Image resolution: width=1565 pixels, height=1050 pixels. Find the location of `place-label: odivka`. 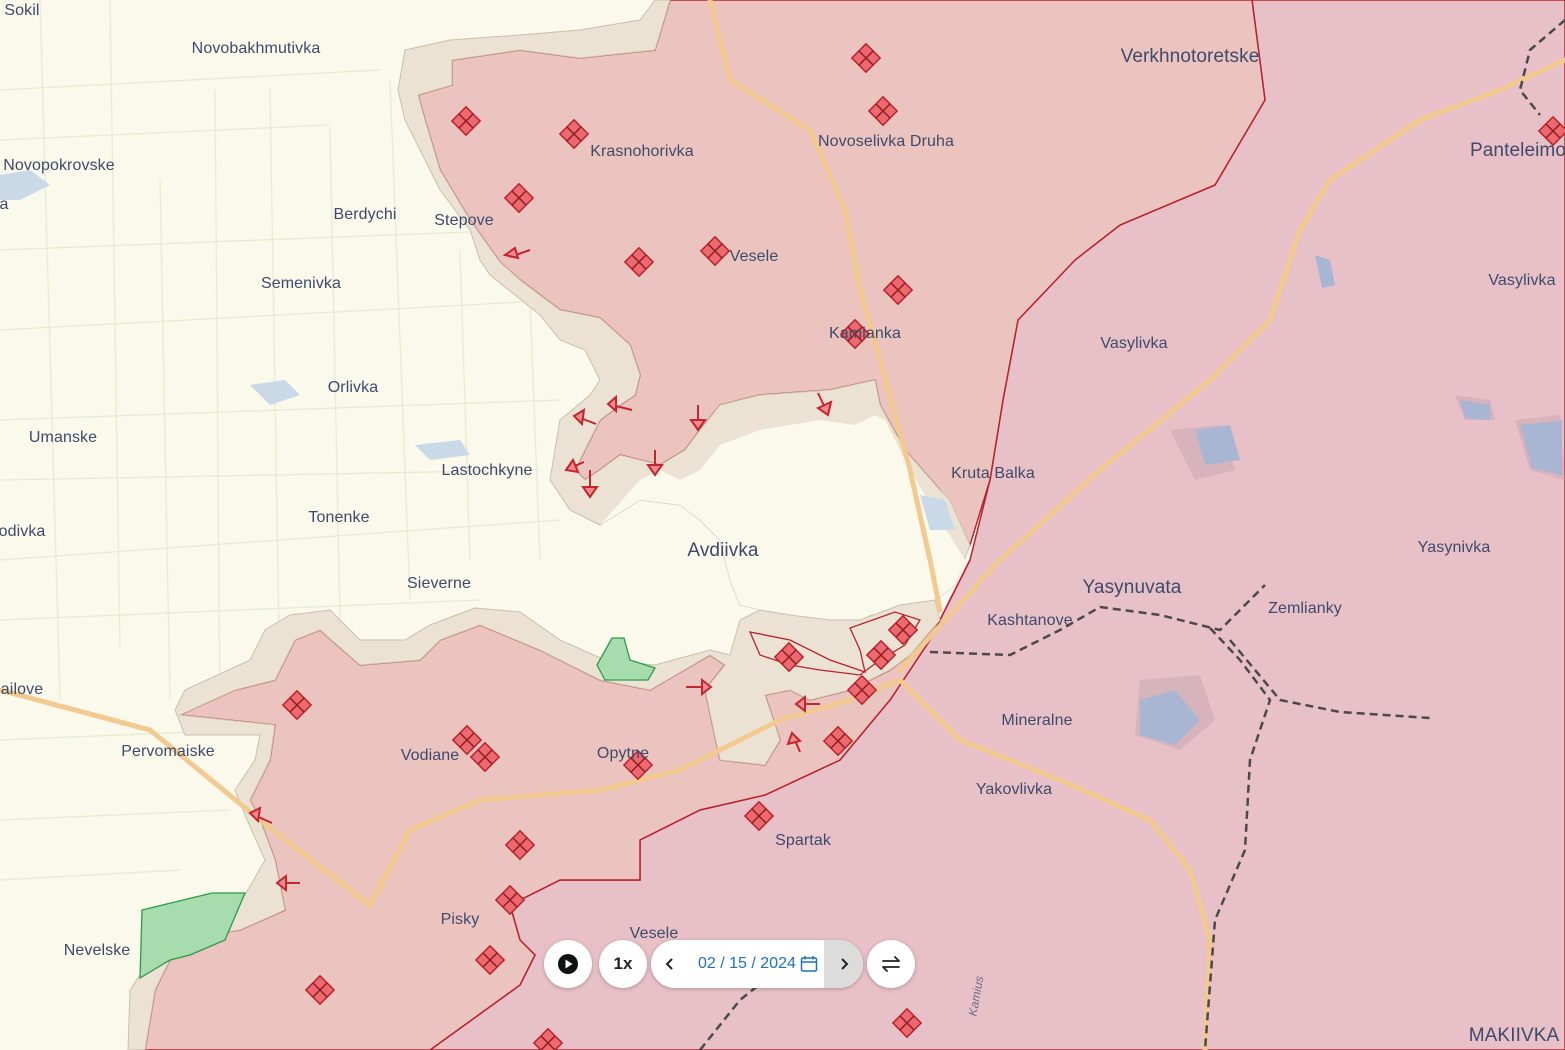

place-label: odivka is located at coordinates (23, 531).